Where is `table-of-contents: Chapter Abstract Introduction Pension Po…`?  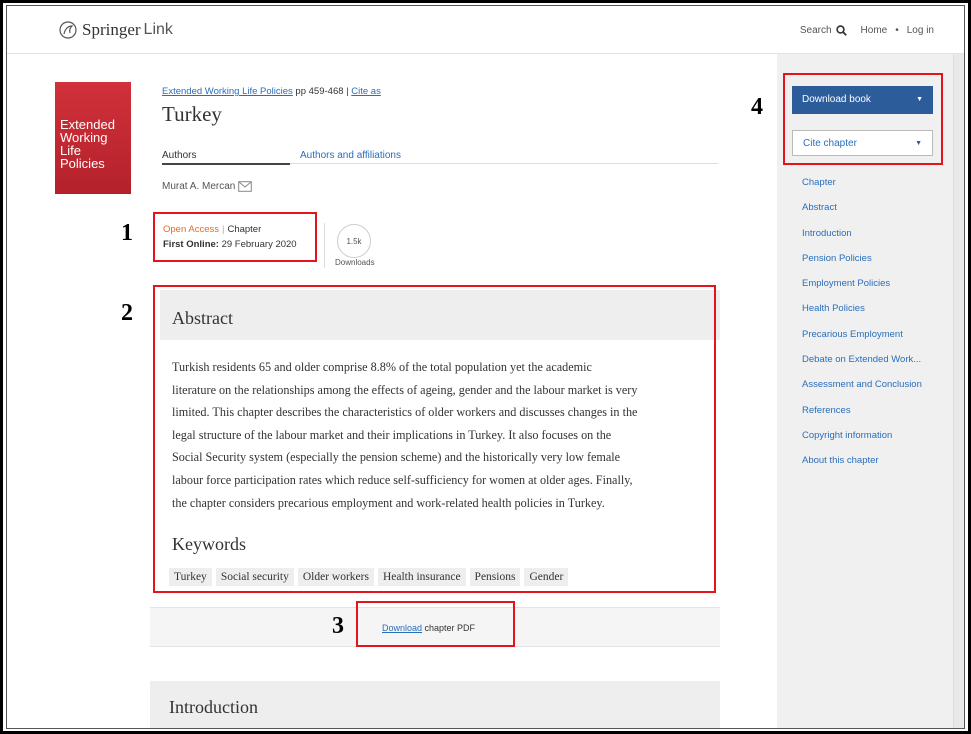
table-of-contents: Chapter Abstract Introduction Pension Po… is located at coordinates (862, 328).